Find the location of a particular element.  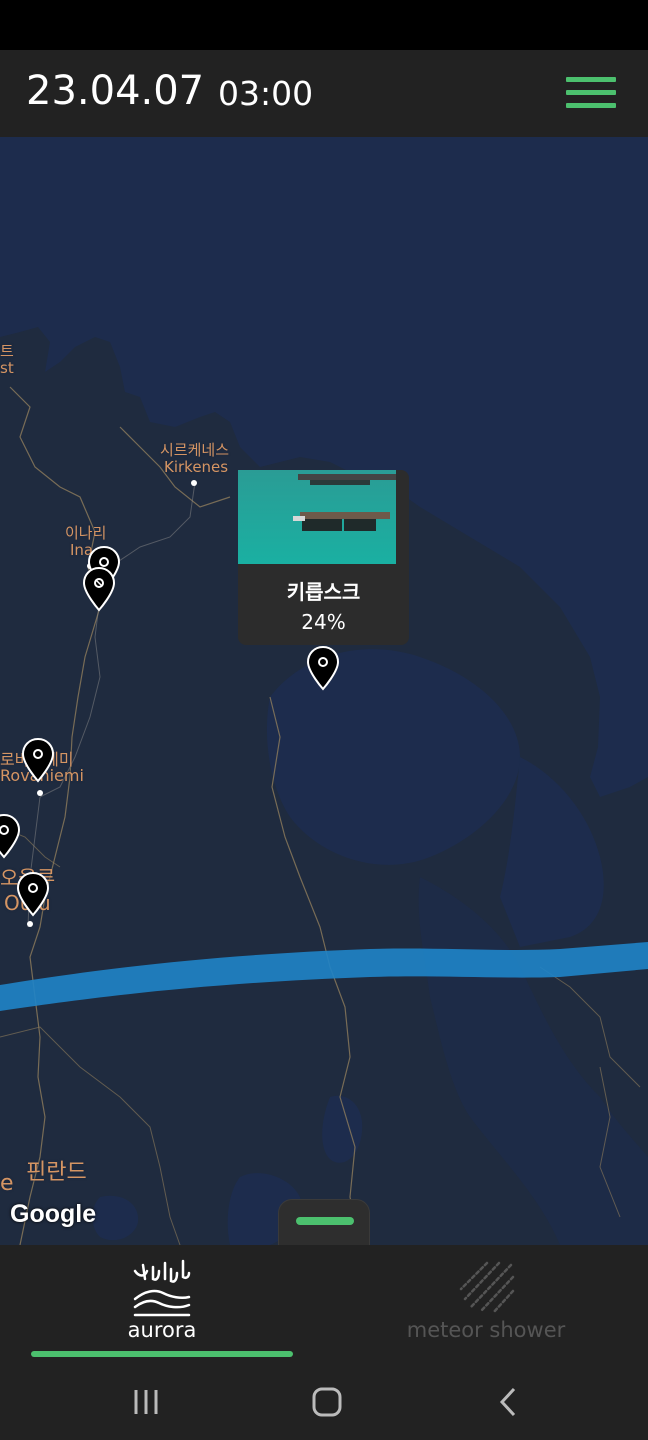

popup-location-name: 키릅스크 is located at coordinates (323, 592).